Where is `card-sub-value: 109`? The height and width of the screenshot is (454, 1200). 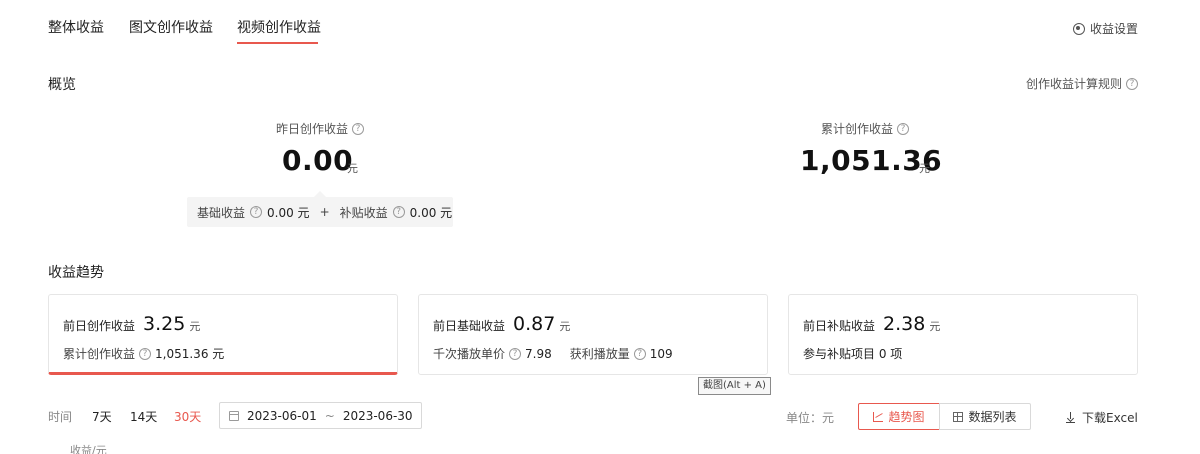
card-sub-value: 109 is located at coordinates (661, 353).